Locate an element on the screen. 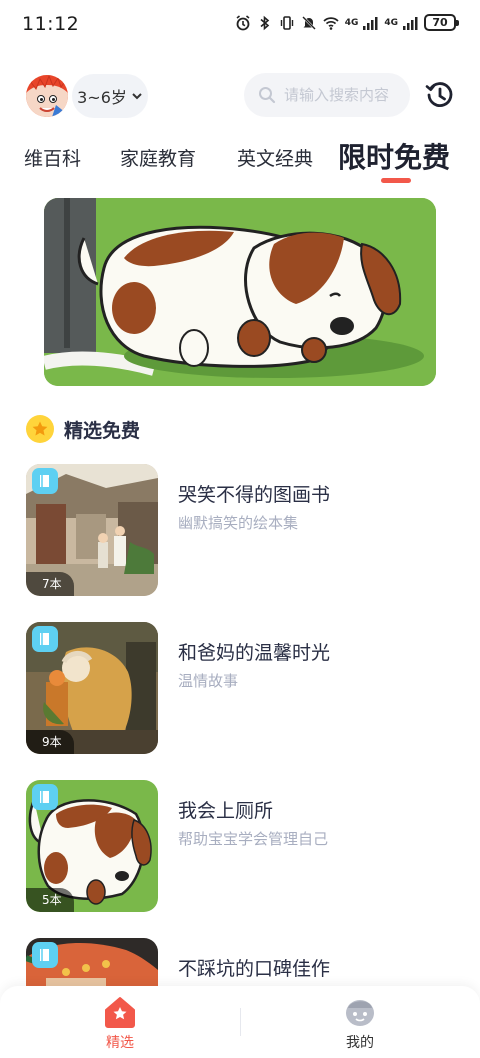  avatar-illustration is located at coordinates (47, 96).